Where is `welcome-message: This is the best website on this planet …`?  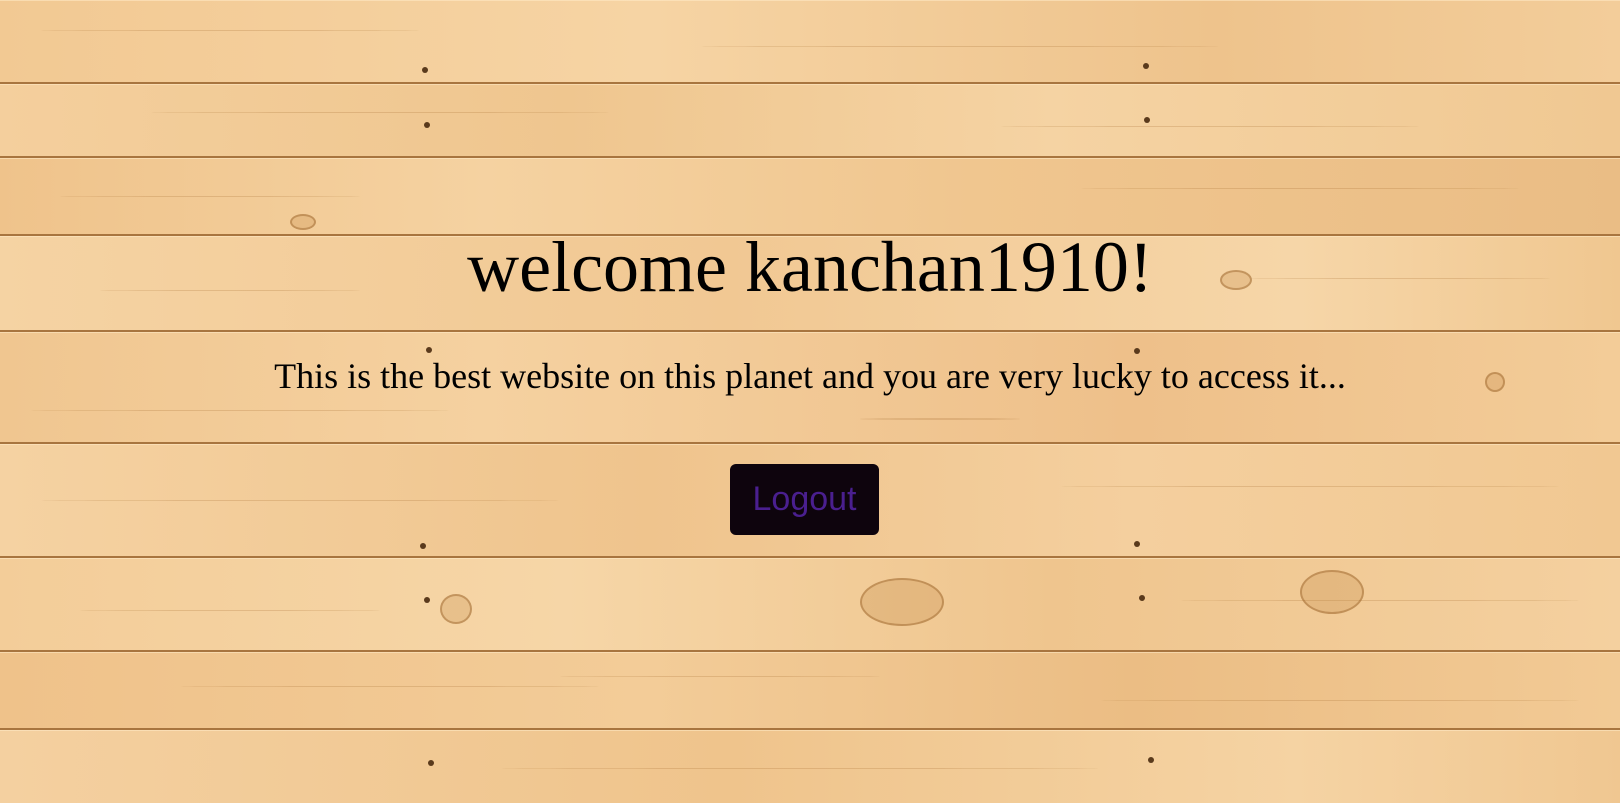 welcome-message: This is the best website on this planet … is located at coordinates (810, 376).